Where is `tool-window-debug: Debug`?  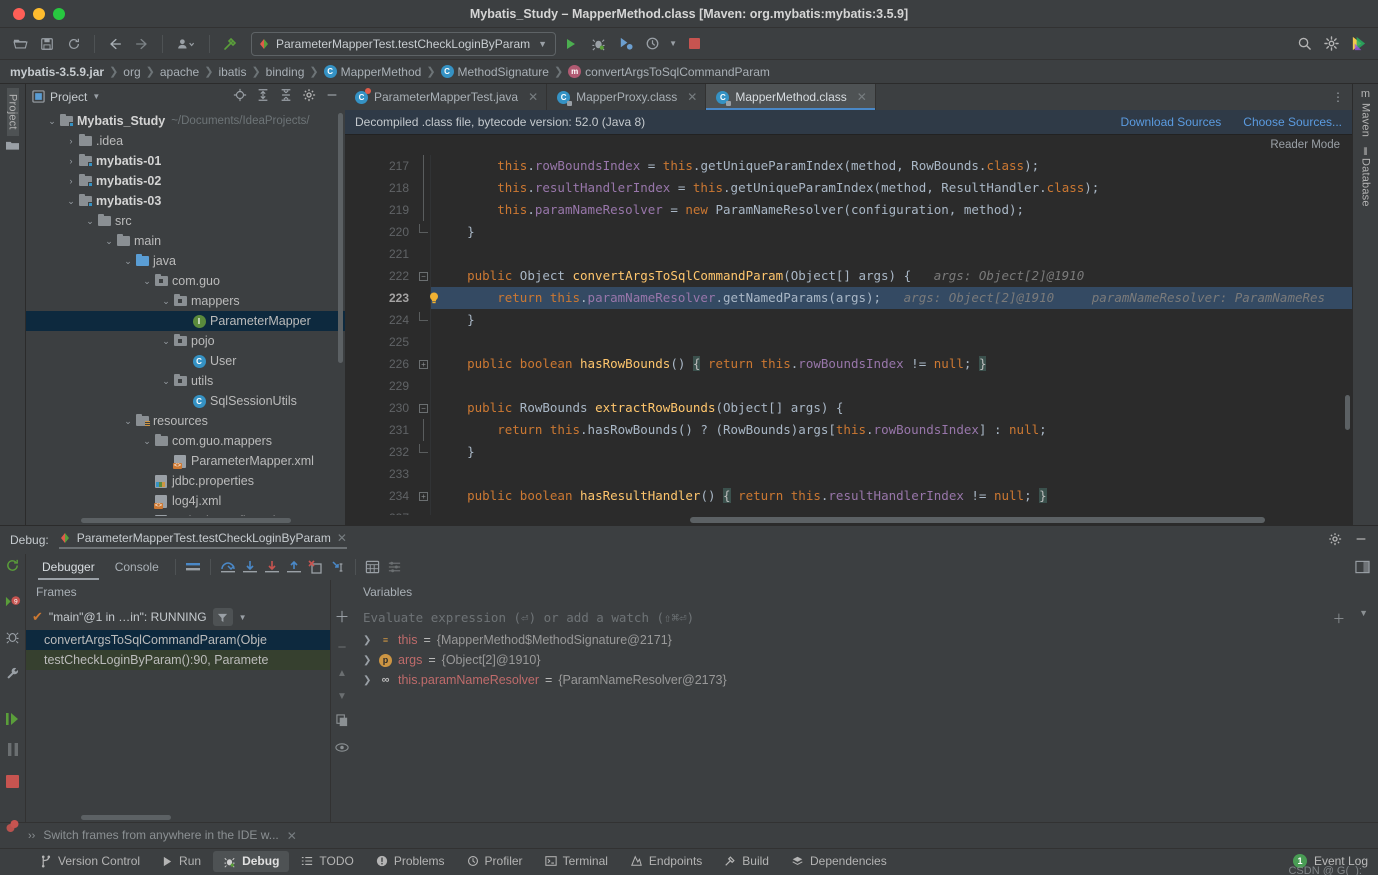
tool-window-debug: Debug is located at coordinates (251, 861).